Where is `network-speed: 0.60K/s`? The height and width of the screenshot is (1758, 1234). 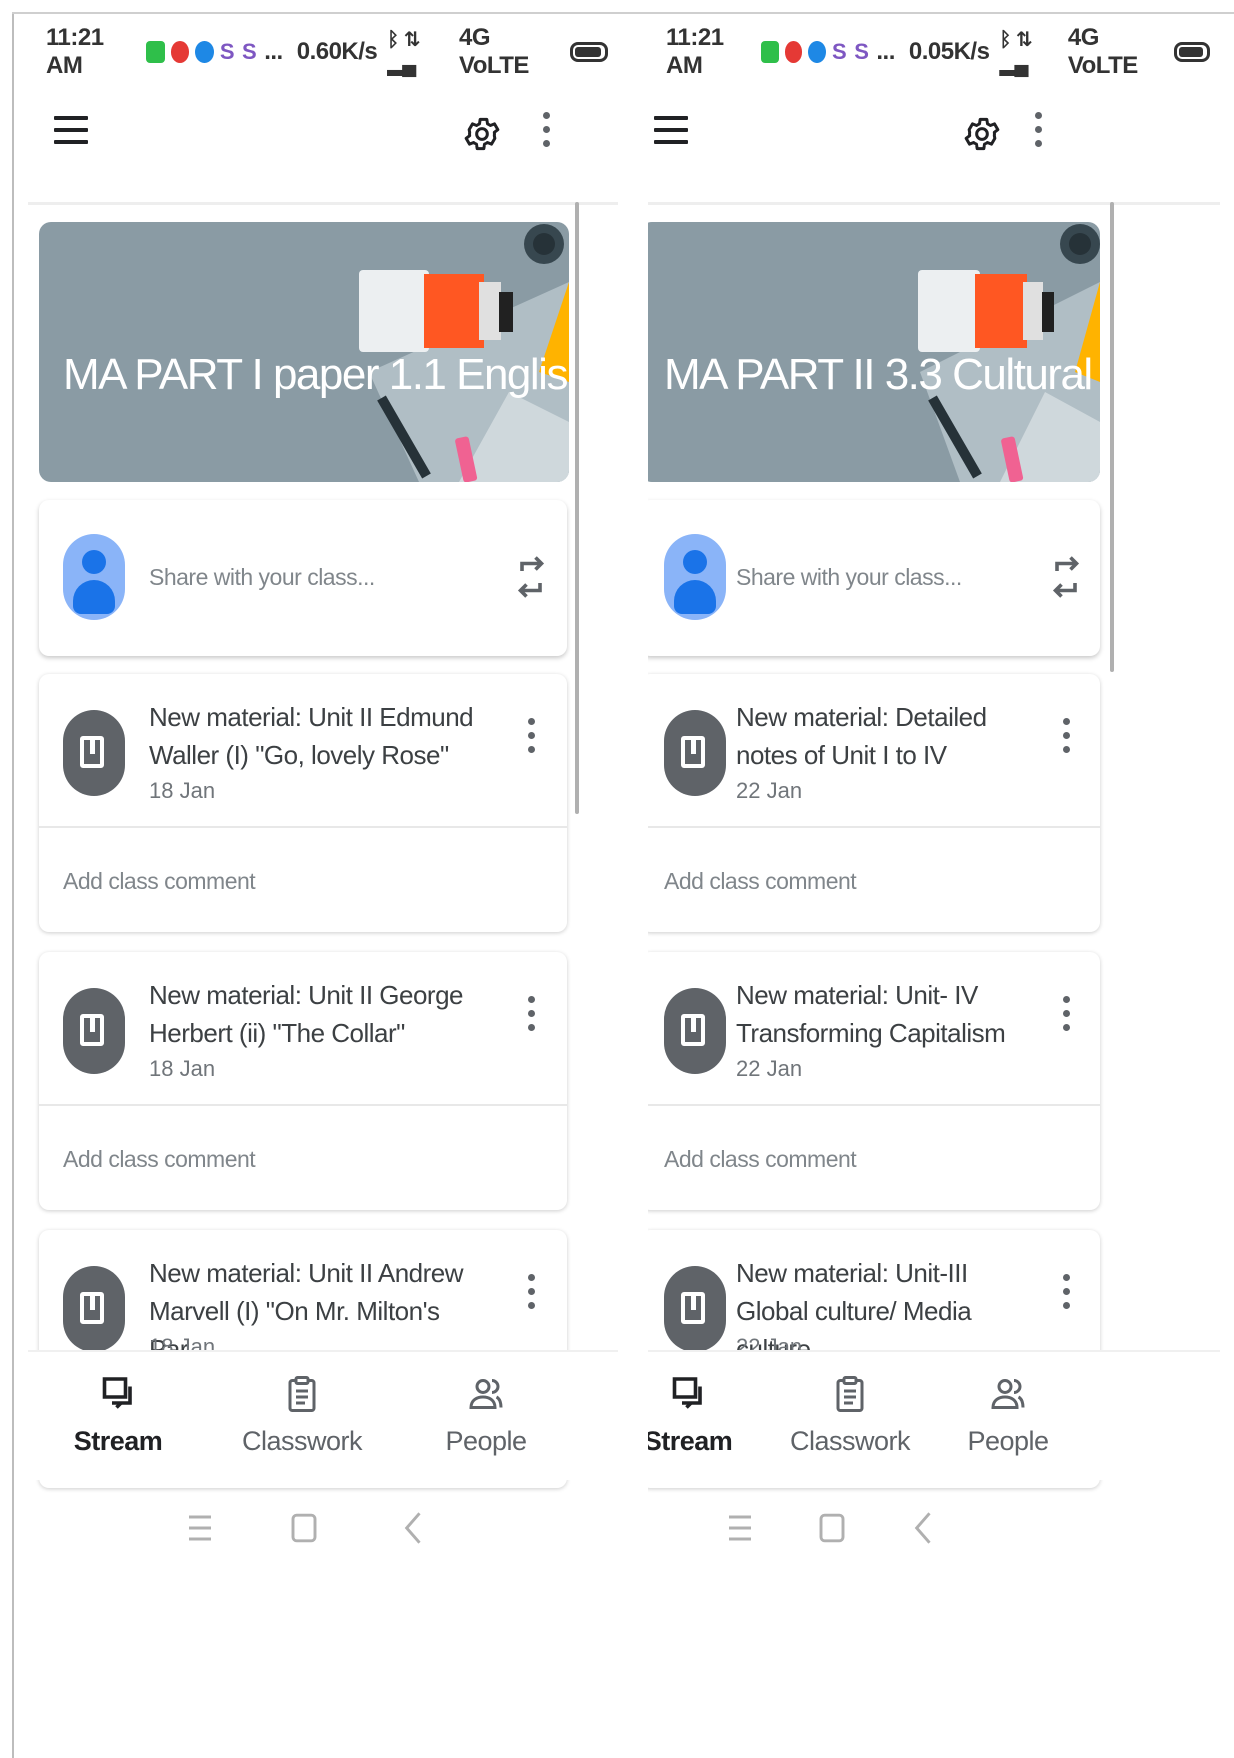
network-speed: 0.60K/s is located at coordinates (337, 51).